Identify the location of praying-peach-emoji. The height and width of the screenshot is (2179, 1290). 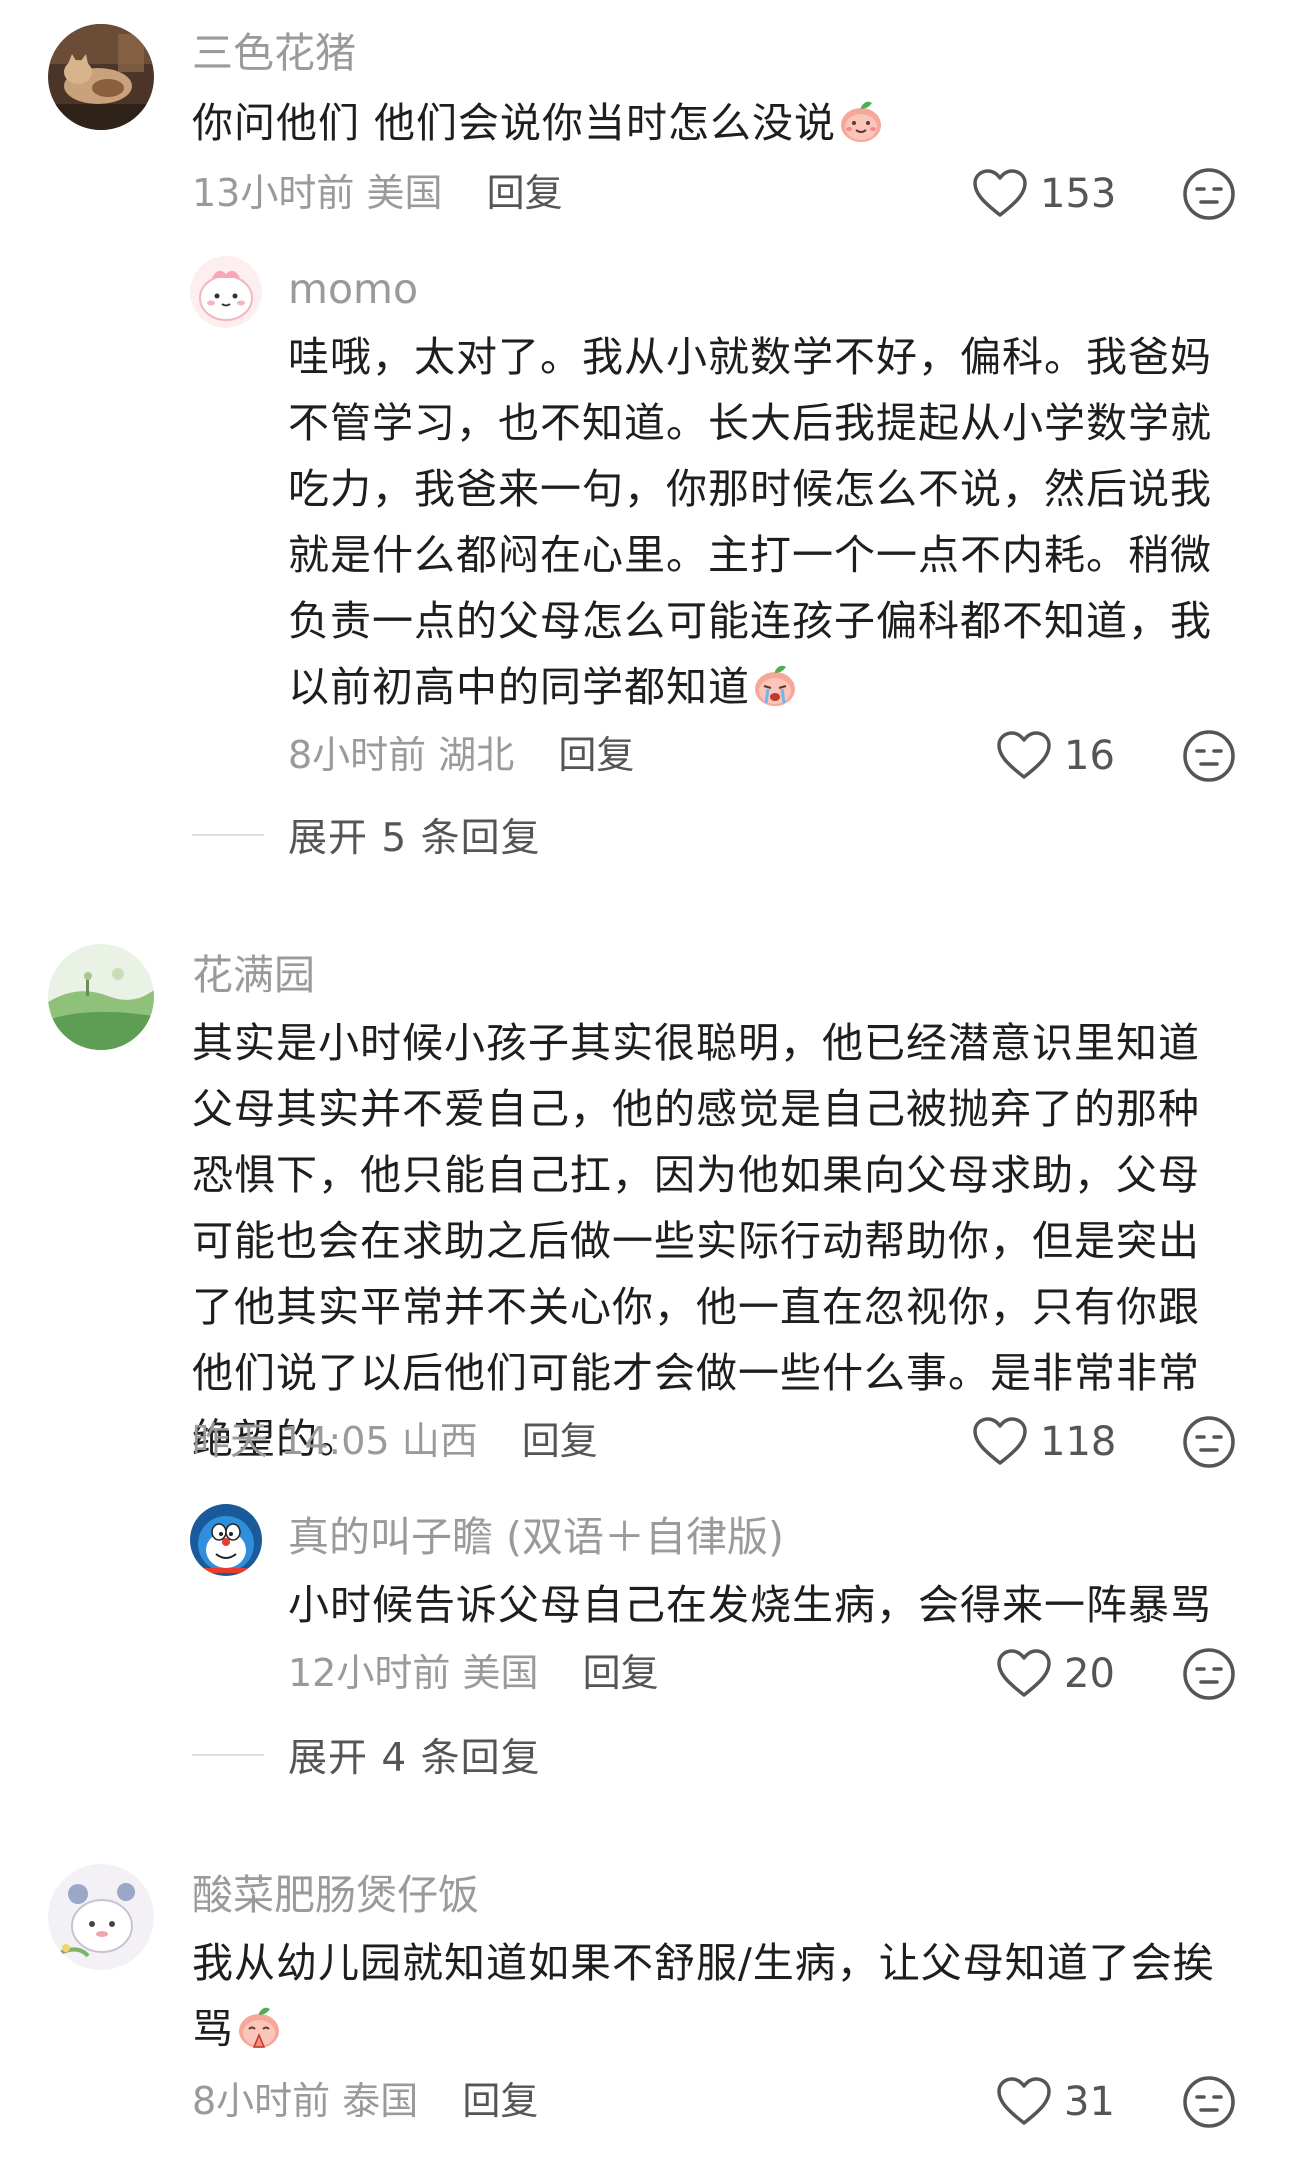
(259, 2026).